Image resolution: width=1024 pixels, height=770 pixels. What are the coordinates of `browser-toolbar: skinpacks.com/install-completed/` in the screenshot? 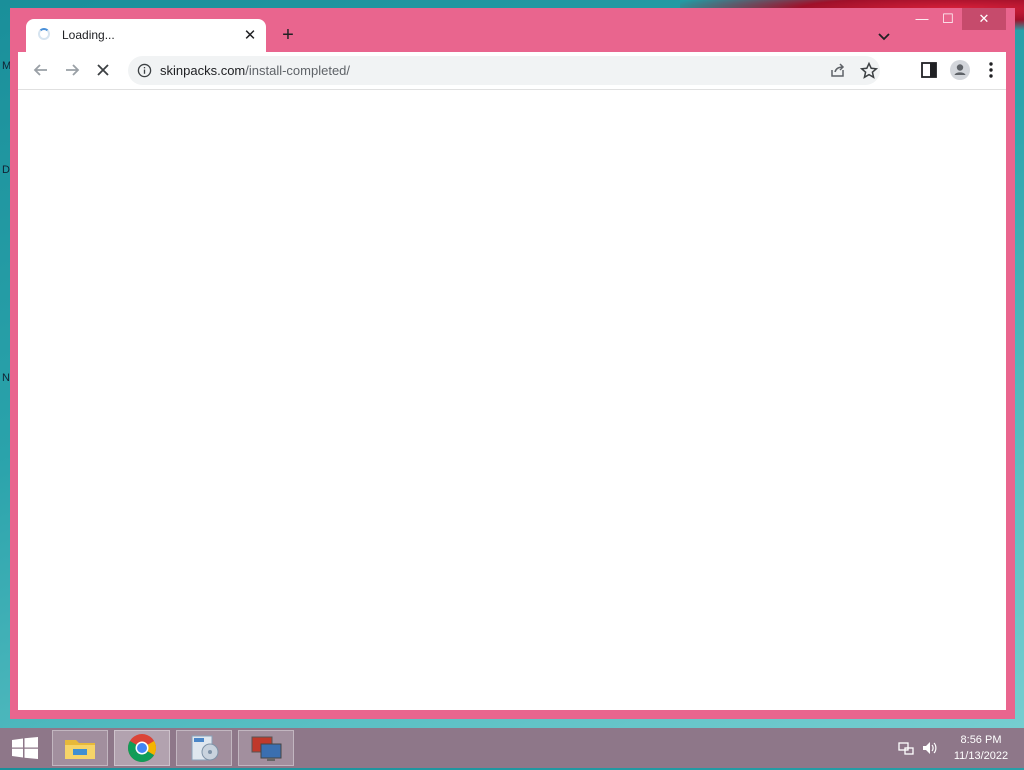 It's located at (512, 71).